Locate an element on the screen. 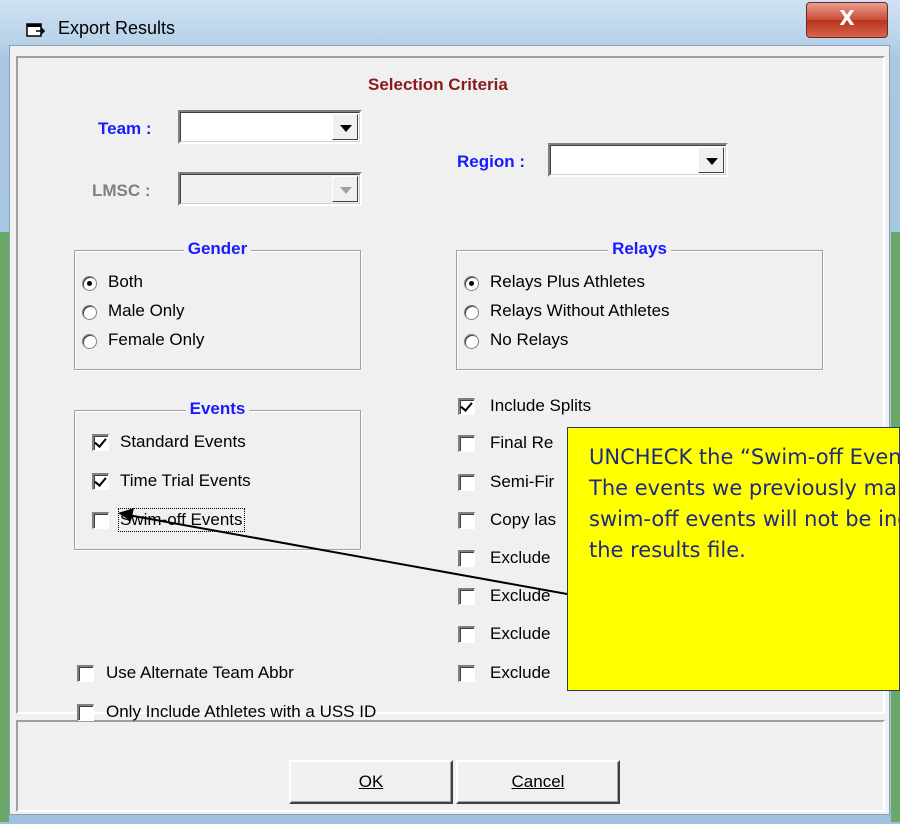  annotation-arrow is located at coordinates (343, 551).